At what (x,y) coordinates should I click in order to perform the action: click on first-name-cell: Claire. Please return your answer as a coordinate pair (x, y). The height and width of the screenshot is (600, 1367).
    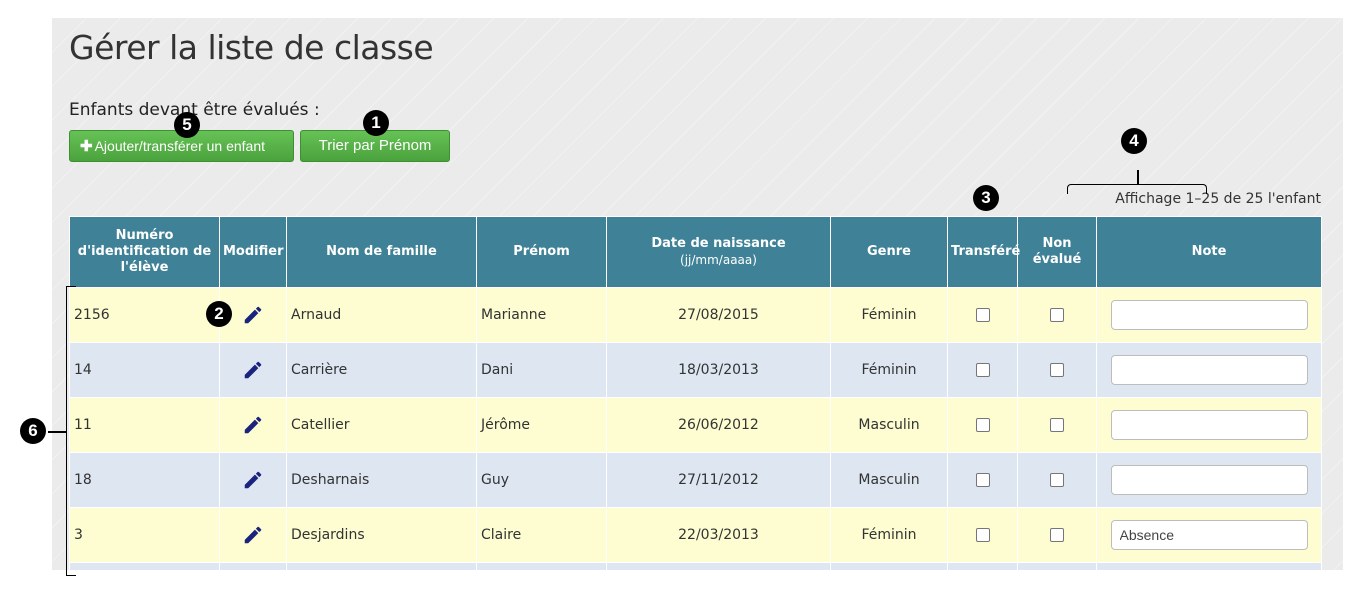
    Looking at the image, I should click on (541, 535).